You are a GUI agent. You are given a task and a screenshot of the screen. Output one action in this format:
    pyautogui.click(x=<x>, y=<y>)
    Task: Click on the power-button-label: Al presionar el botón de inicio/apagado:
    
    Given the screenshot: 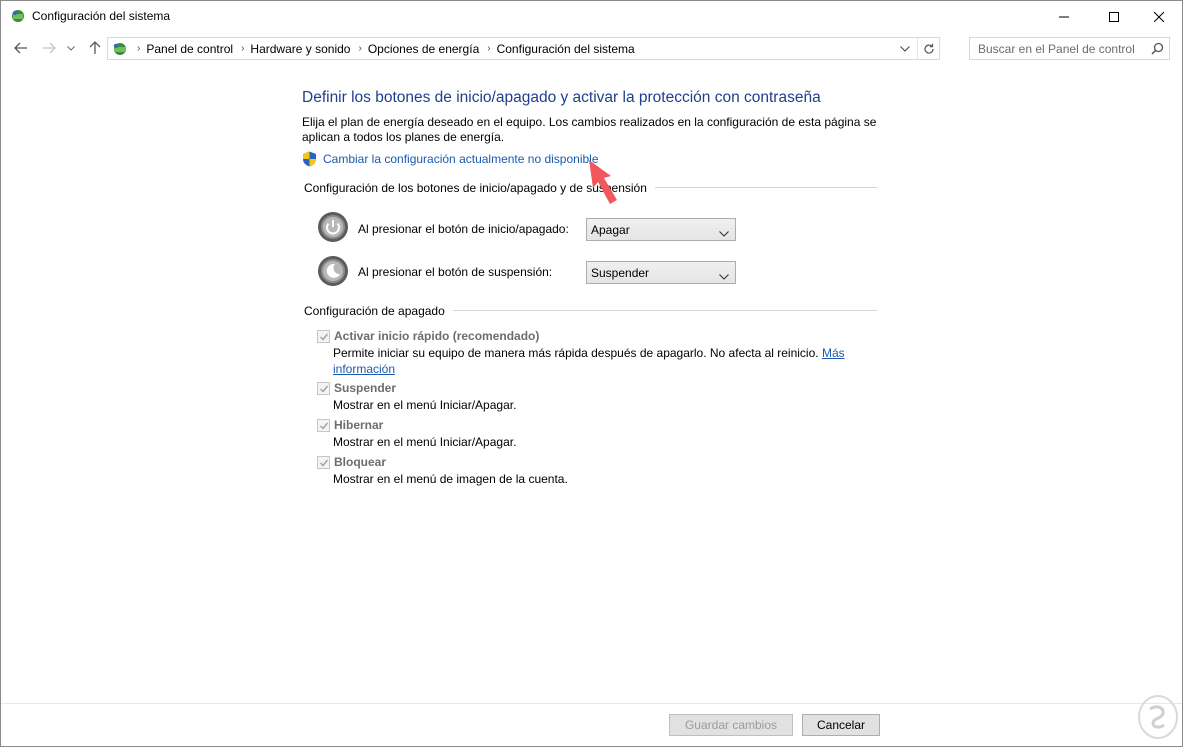 What is the action you would take?
    pyautogui.click(x=463, y=229)
    